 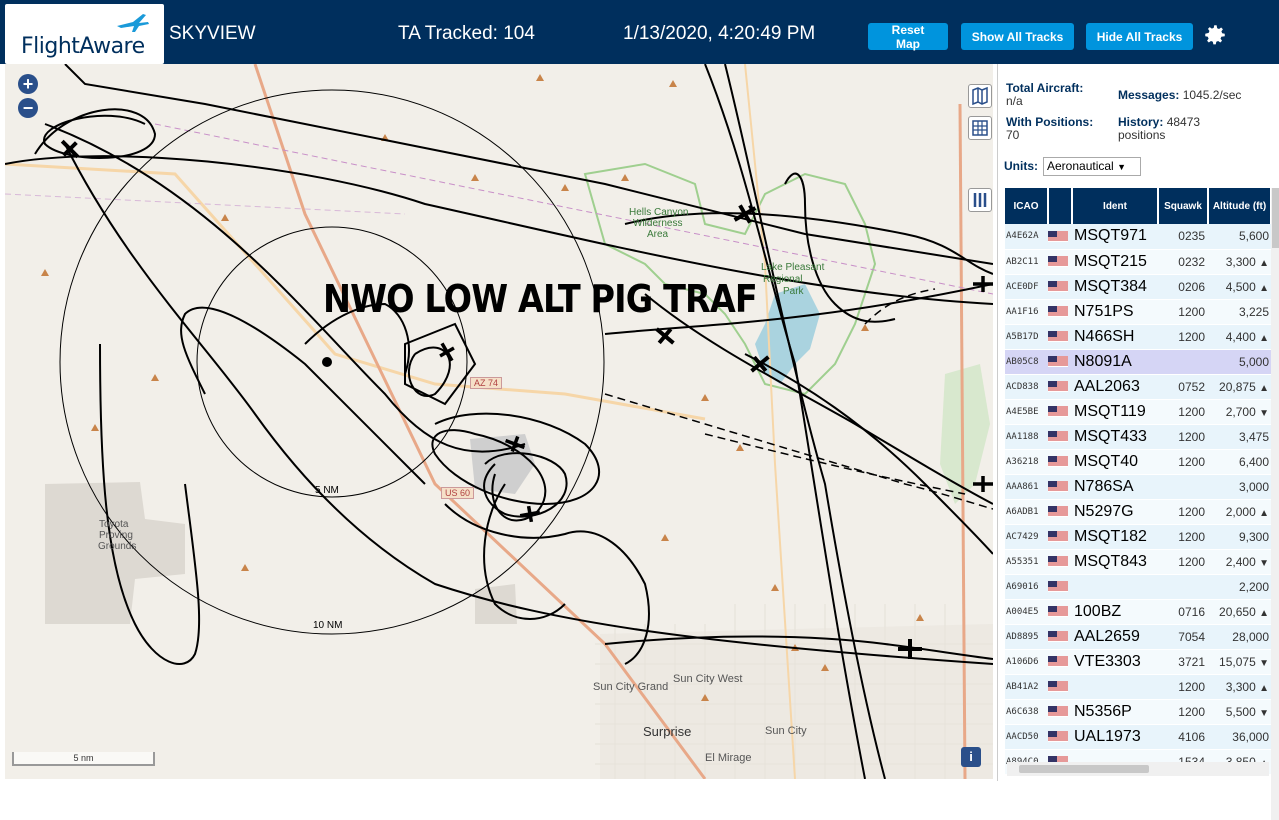 What do you see at coordinates (1253, 436) in the screenshot?
I see `altitude-value: 3,475` at bounding box center [1253, 436].